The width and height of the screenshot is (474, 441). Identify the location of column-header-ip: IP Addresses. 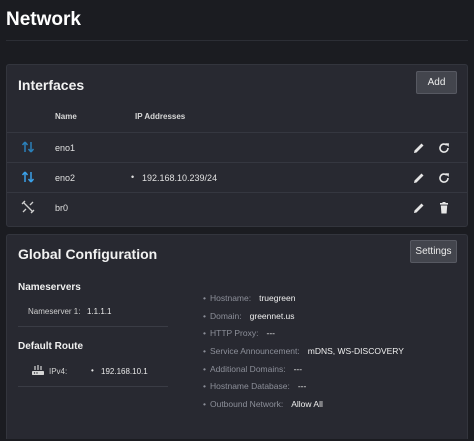
(160, 116).